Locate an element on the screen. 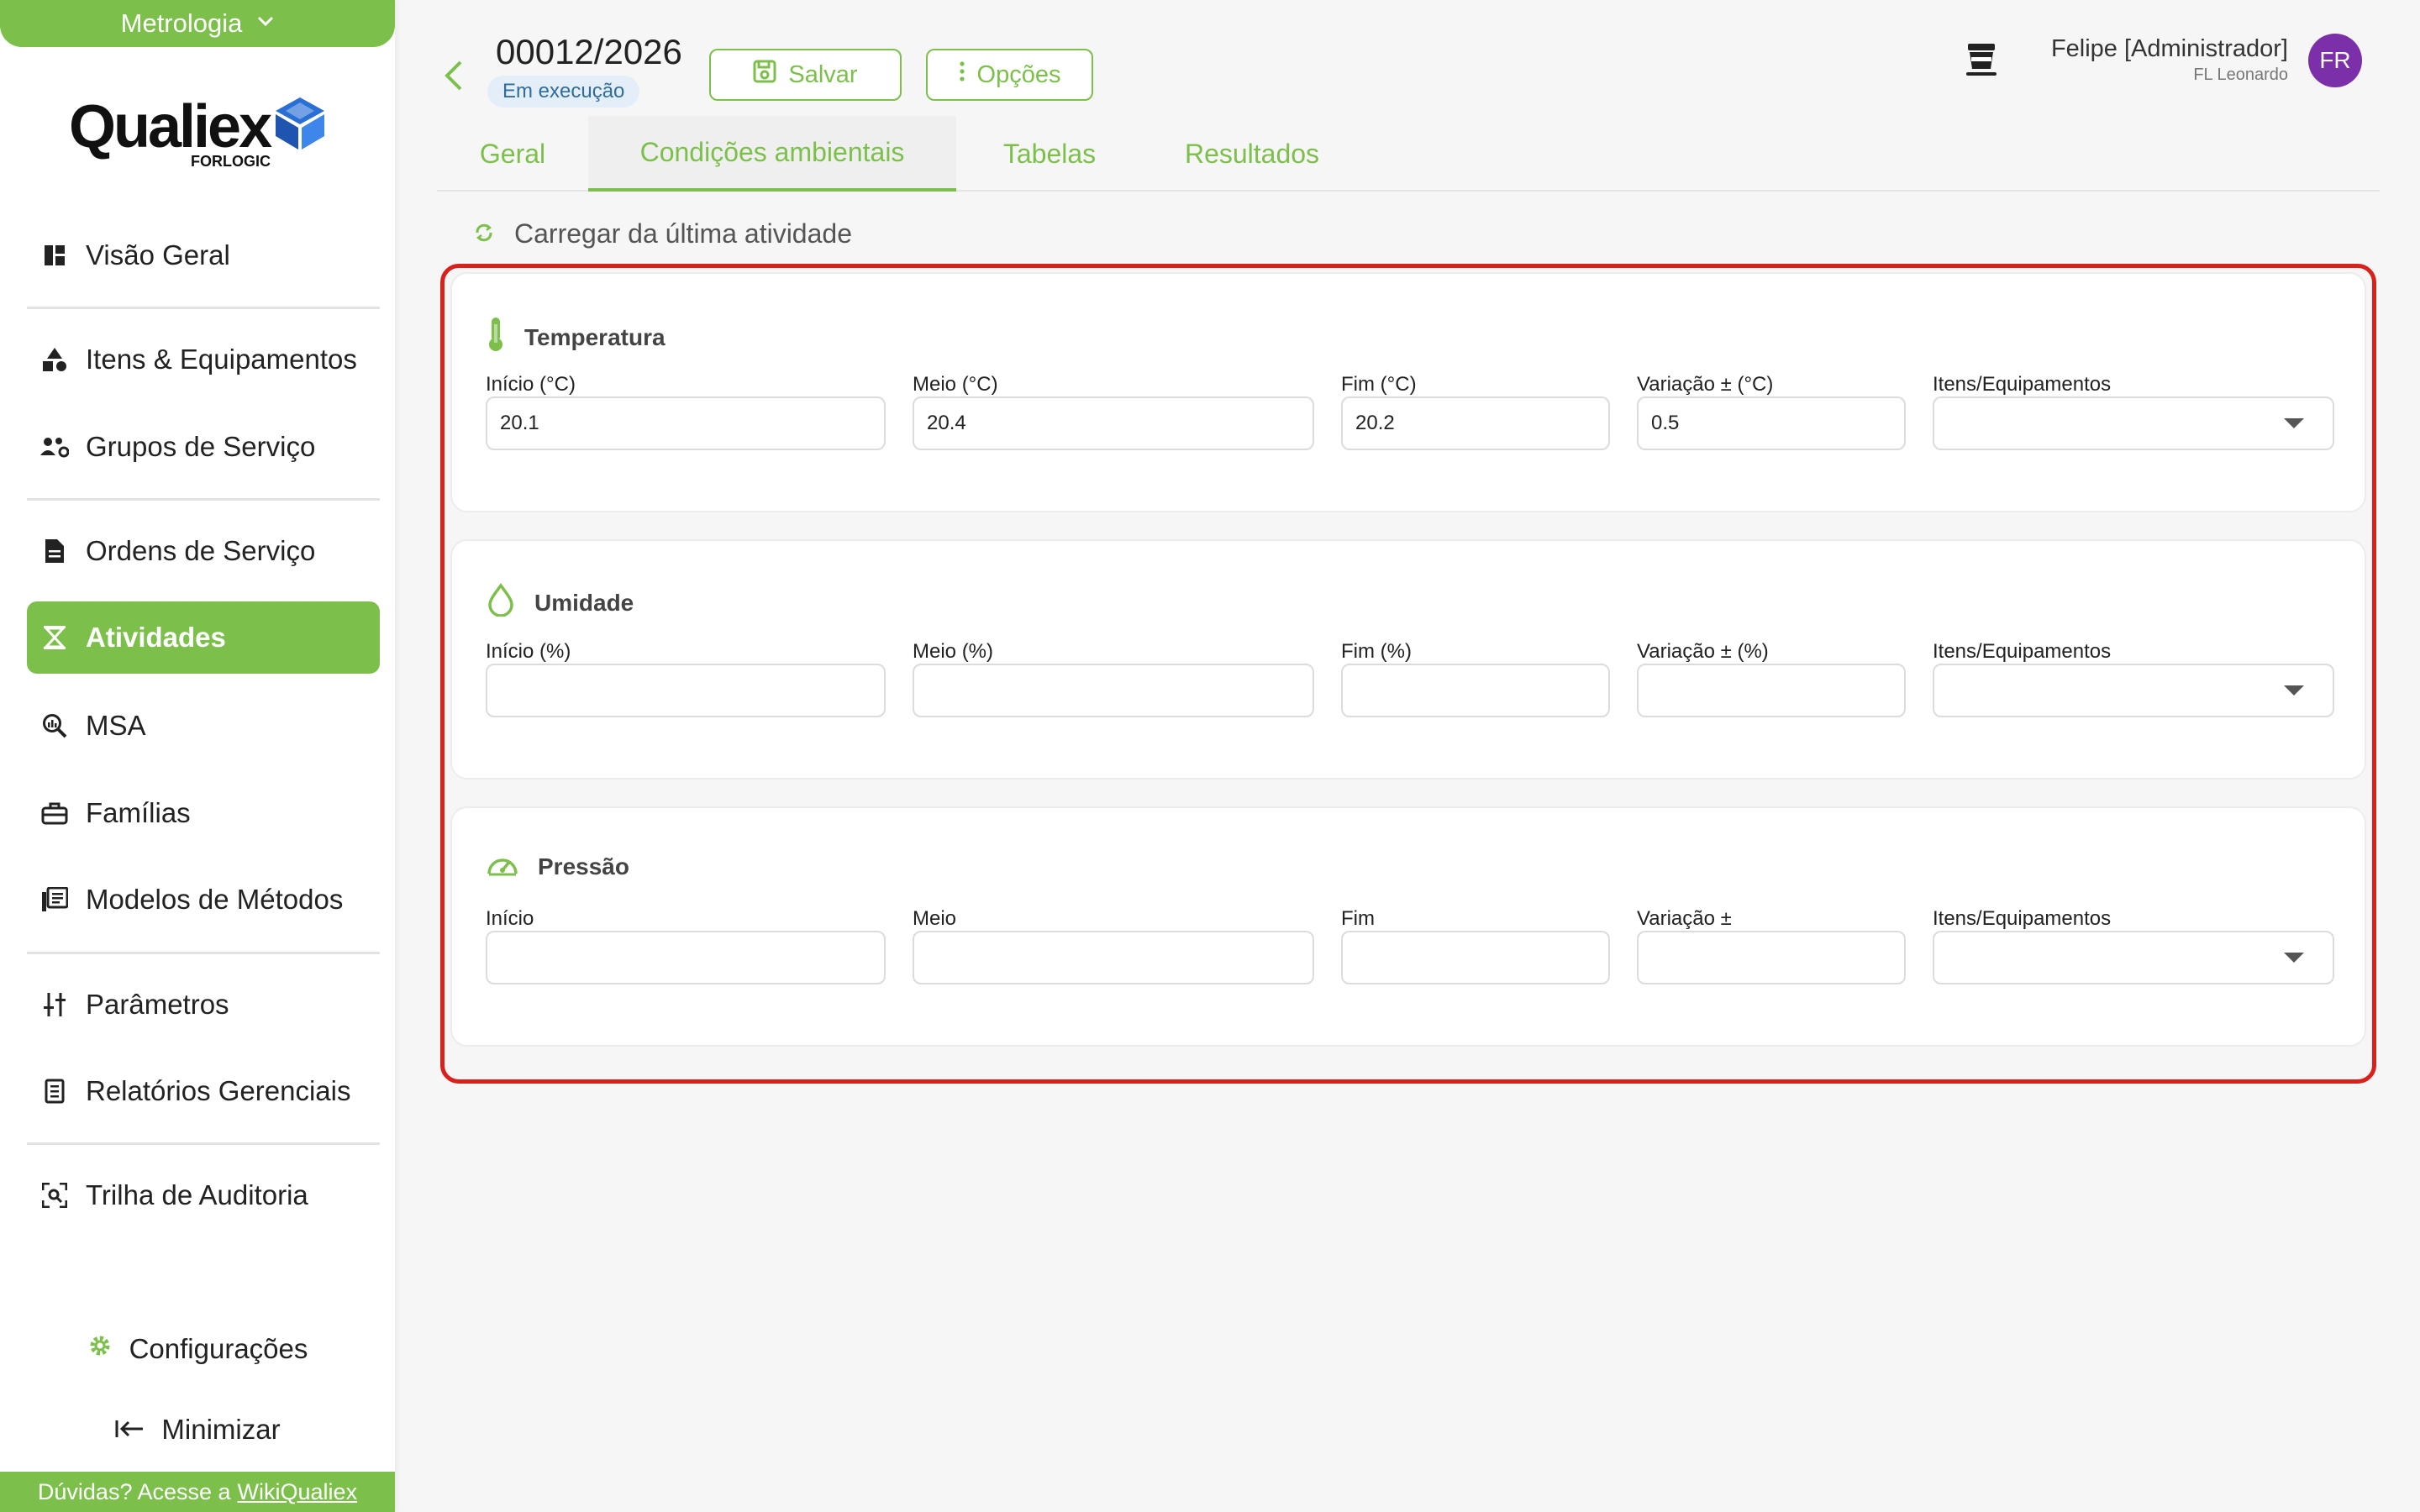 This screenshot has height=1512, width=2420. save-label: Salvar is located at coordinates (823, 74).